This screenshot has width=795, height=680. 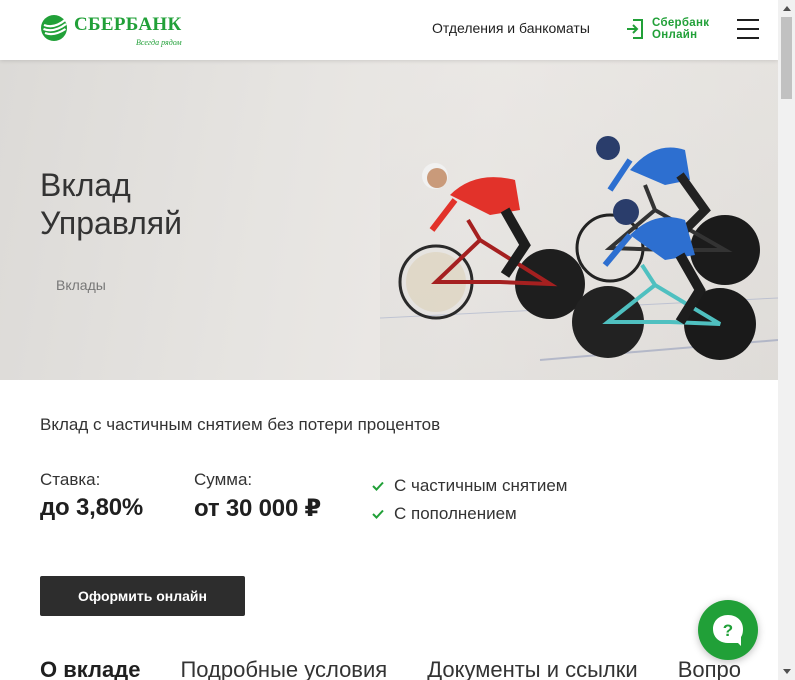 I want to click on sber-logo: СБЕРБАНК Всегда рядом, so click(x=111, y=30).